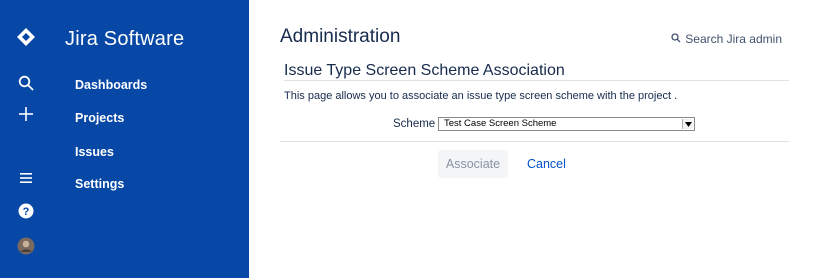 This screenshot has width=815, height=278. Describe the element at coordinates (566, 124) in the screenshot. I see `scheme-select: Test Case Screen Scheme` at that location.